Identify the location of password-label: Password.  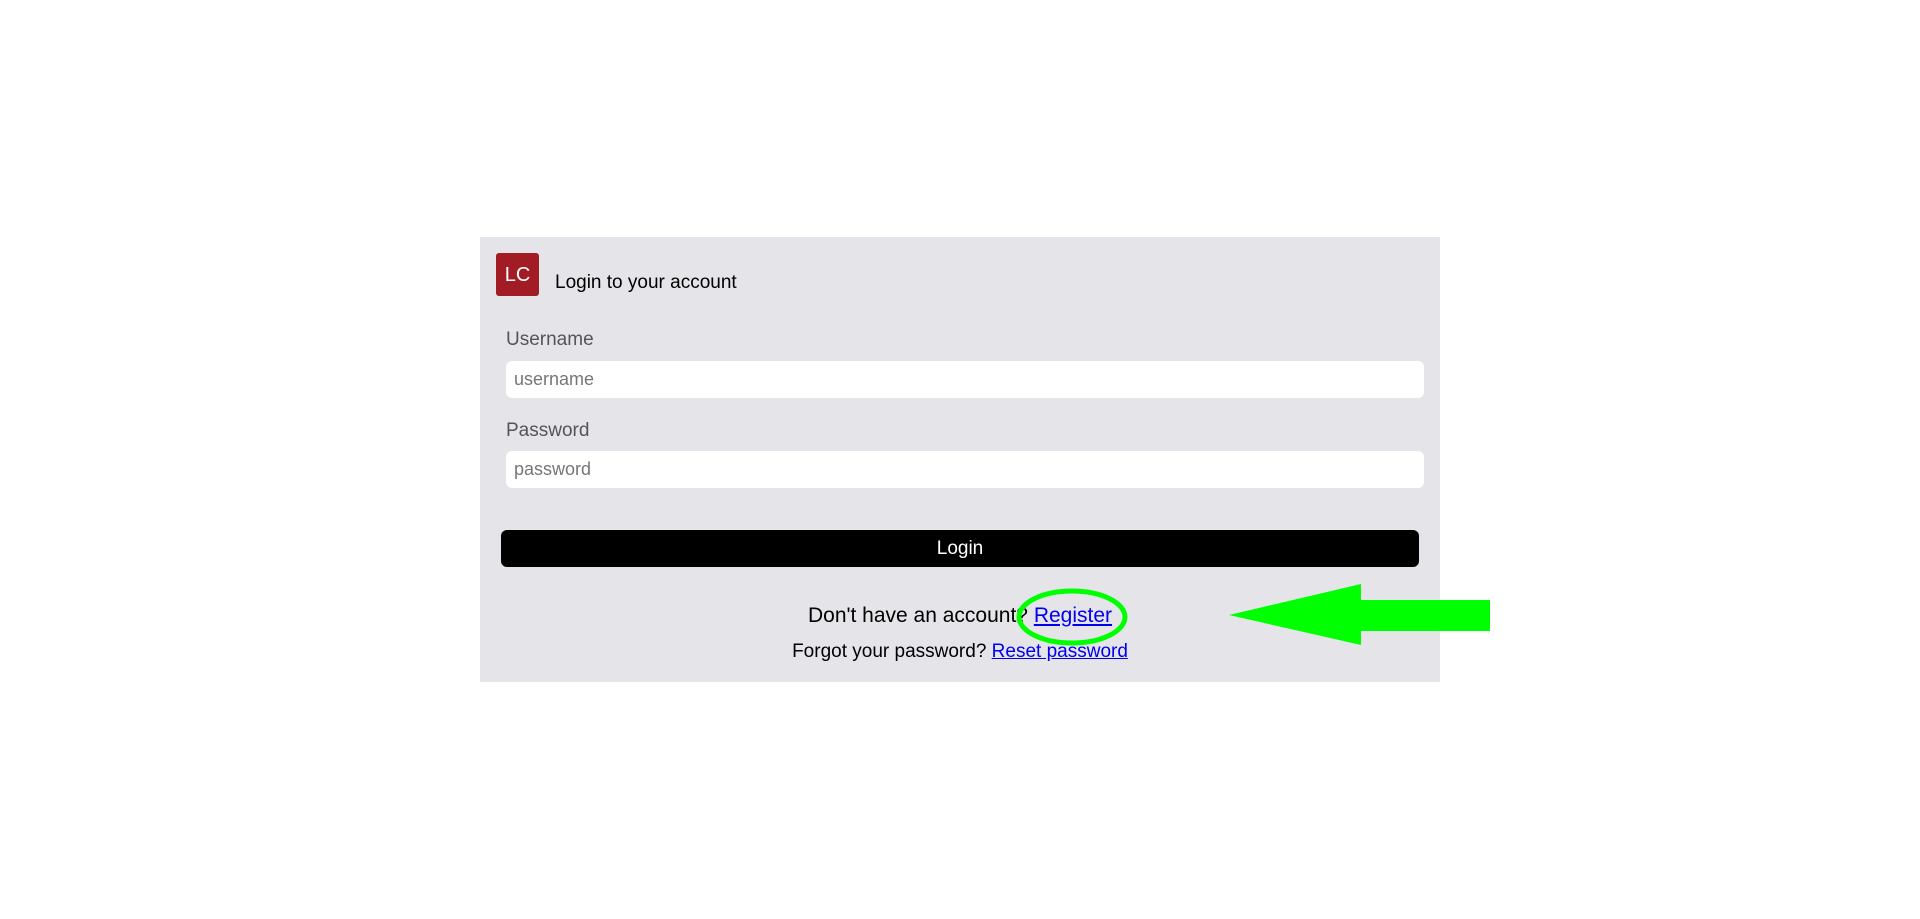
(548, 430).